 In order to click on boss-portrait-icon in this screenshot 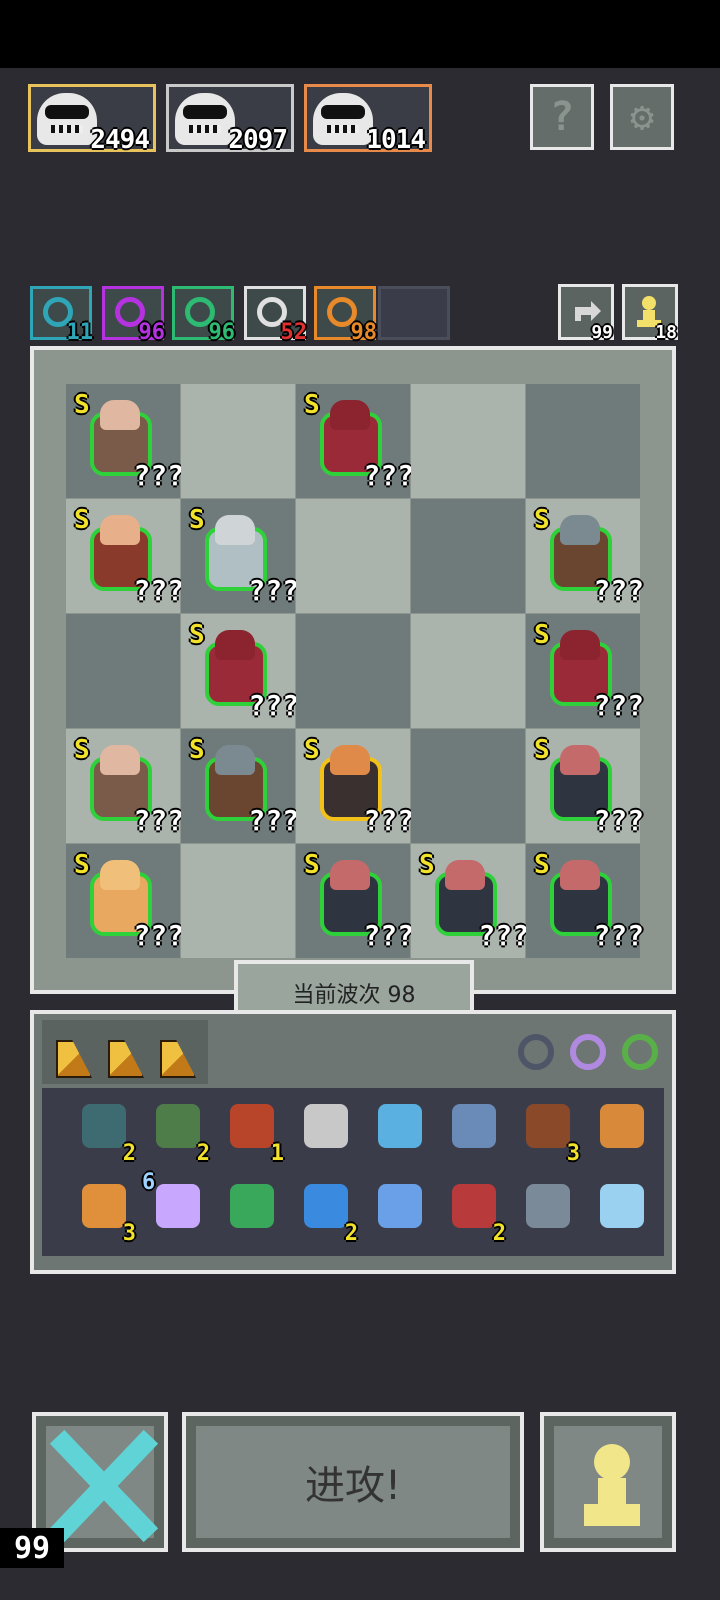, I will do `click(205, 119)`.